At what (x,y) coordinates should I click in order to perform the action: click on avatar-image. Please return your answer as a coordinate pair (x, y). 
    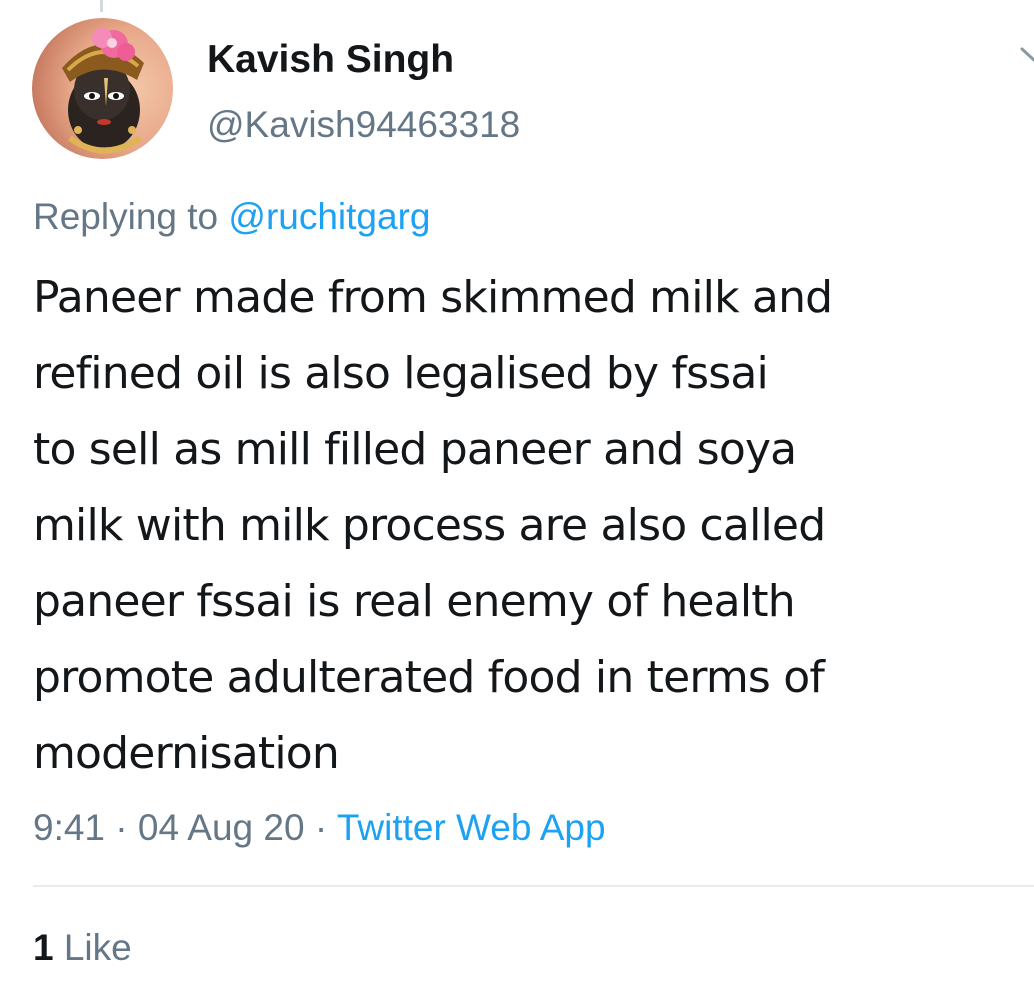
    Looking at the image, I should click on (102, 88).